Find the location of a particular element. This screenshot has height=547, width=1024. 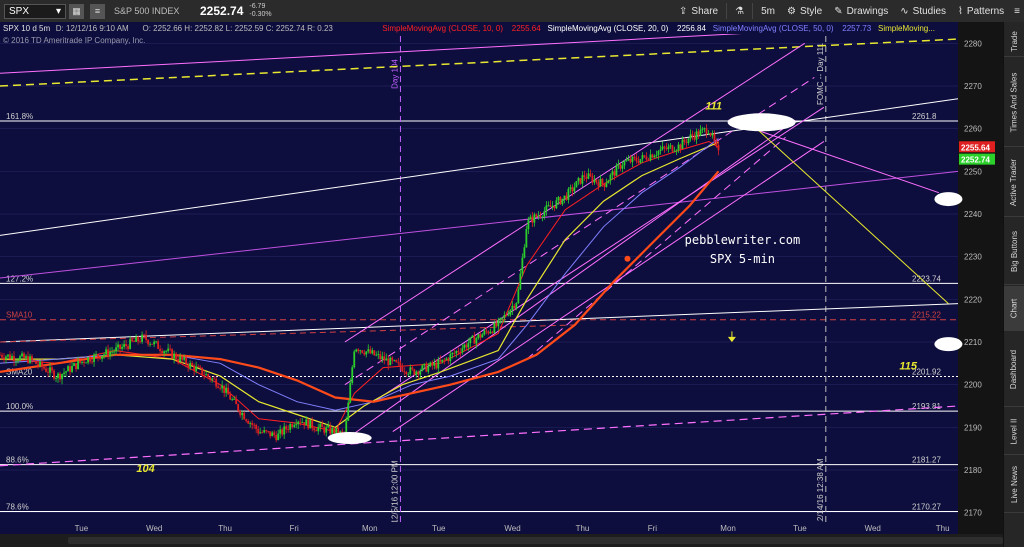

menu-button: ≡ is located at coordinates (1017, 11).